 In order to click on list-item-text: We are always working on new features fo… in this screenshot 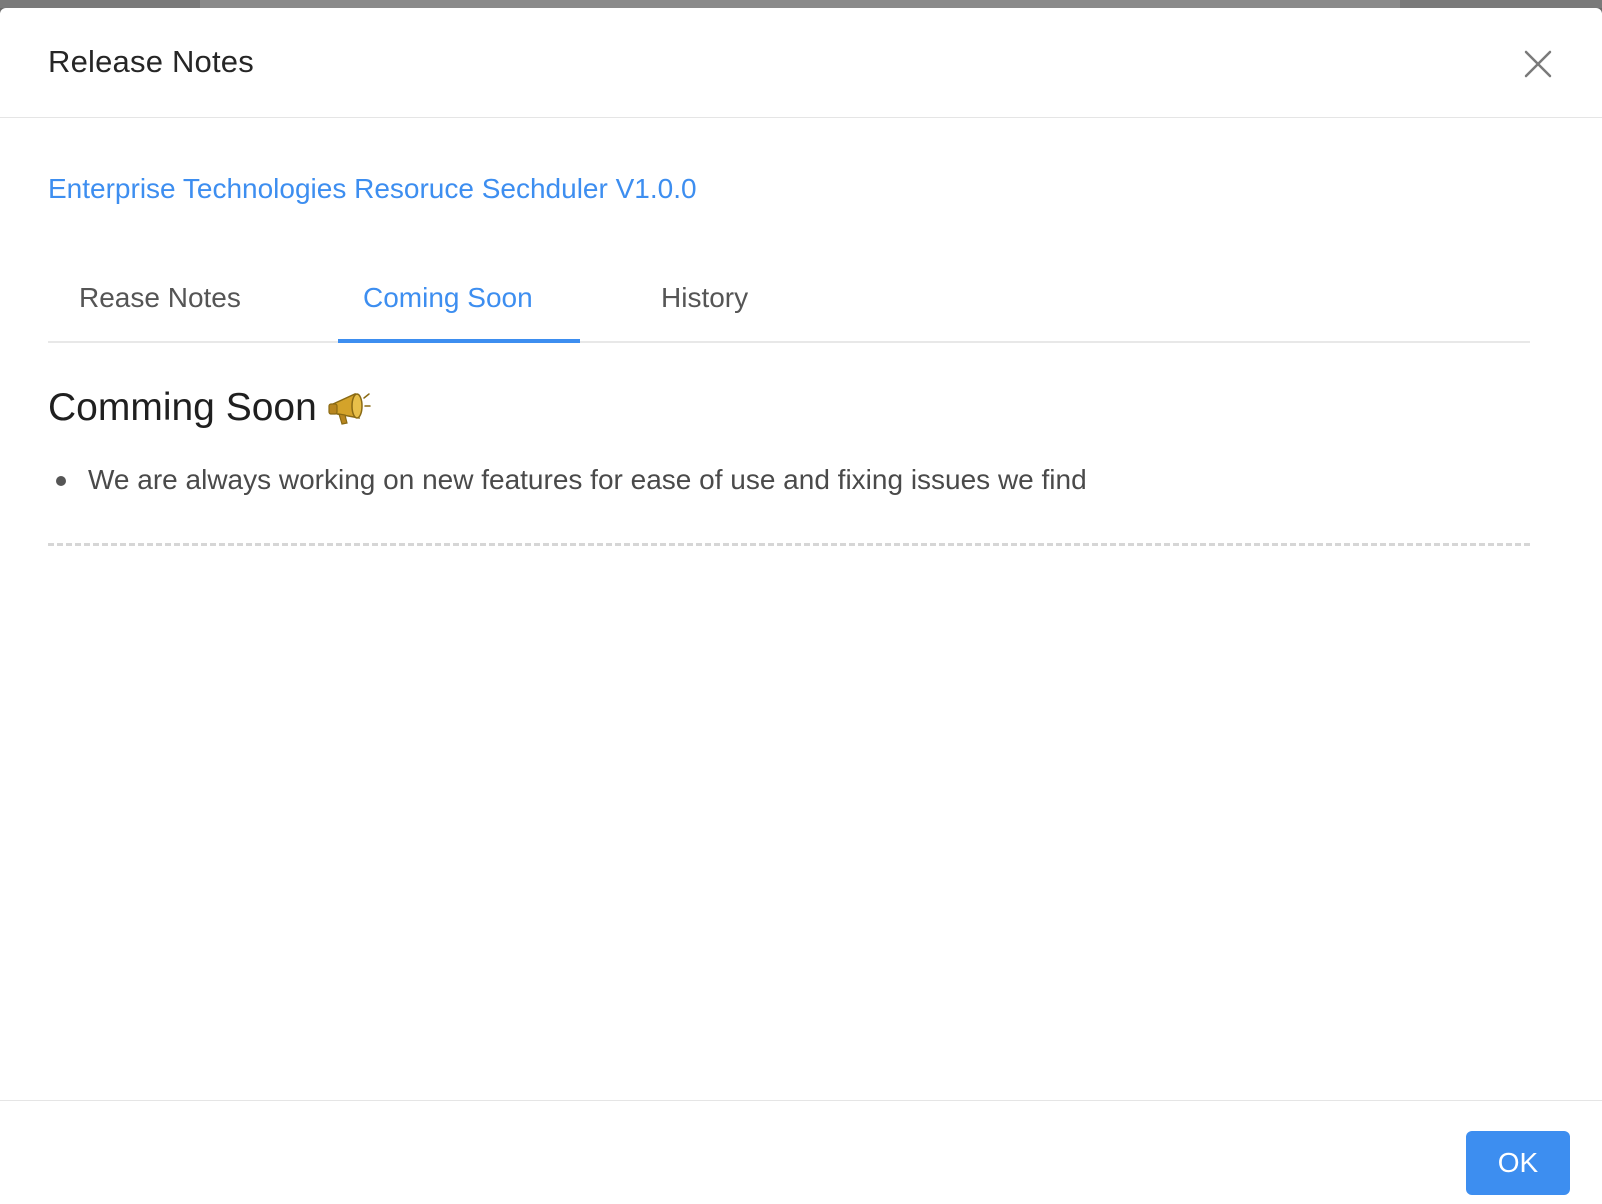, I will do `click(587, 479)`.